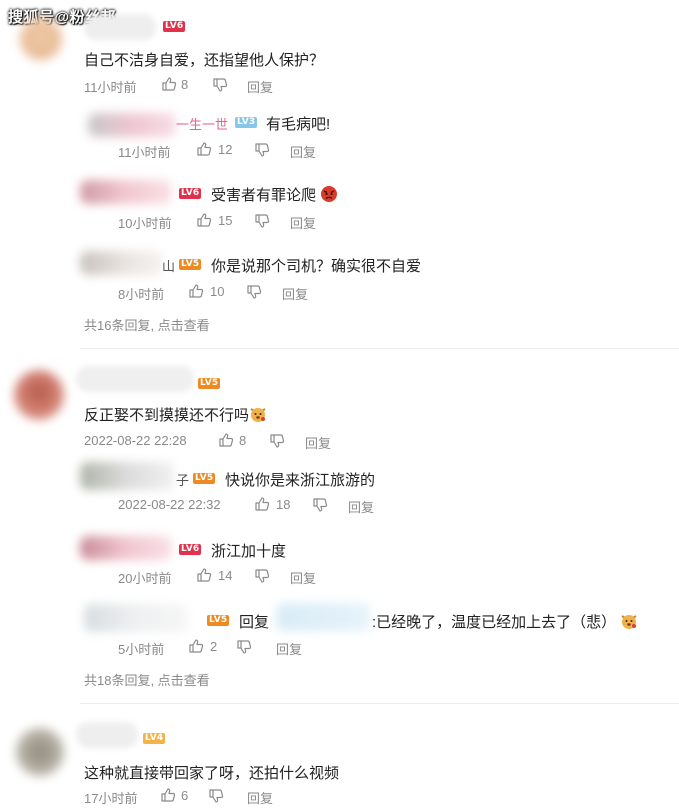 The width and height of the screenshot is (679, 812). I want to click on angry-face-icon, so click(329, 196).